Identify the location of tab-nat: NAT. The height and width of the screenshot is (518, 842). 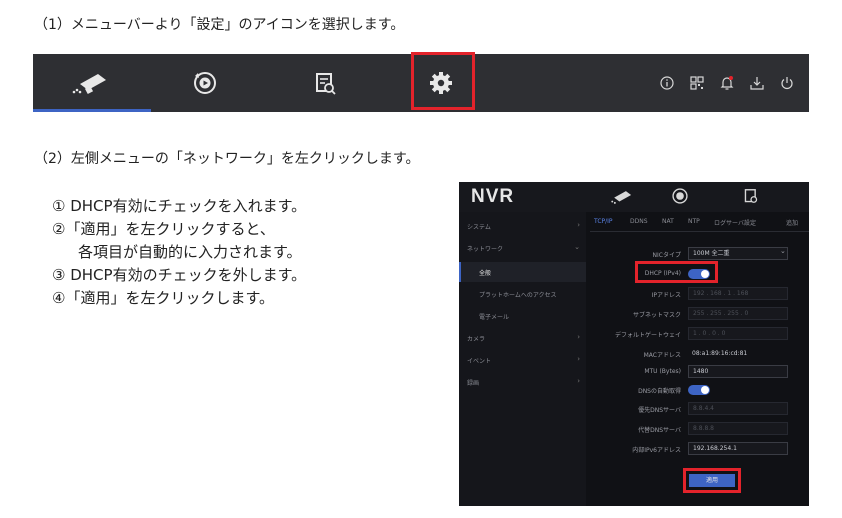
(668, 221).